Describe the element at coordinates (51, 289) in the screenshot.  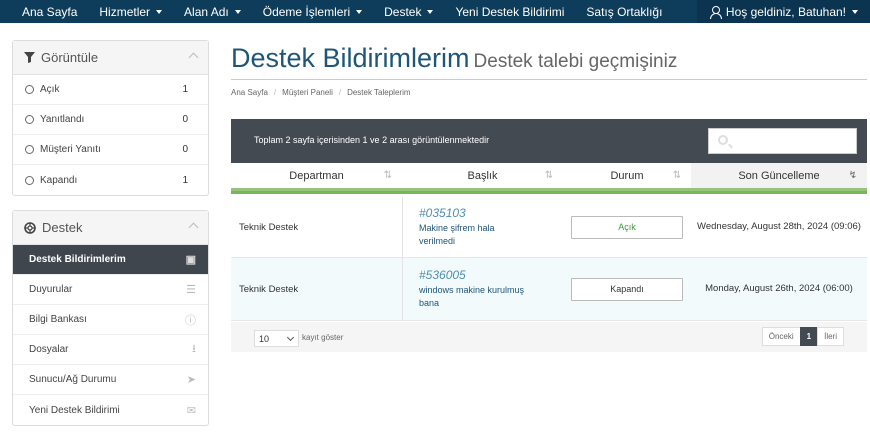
I see `sidebar-item-label: Duyurular` at that location.